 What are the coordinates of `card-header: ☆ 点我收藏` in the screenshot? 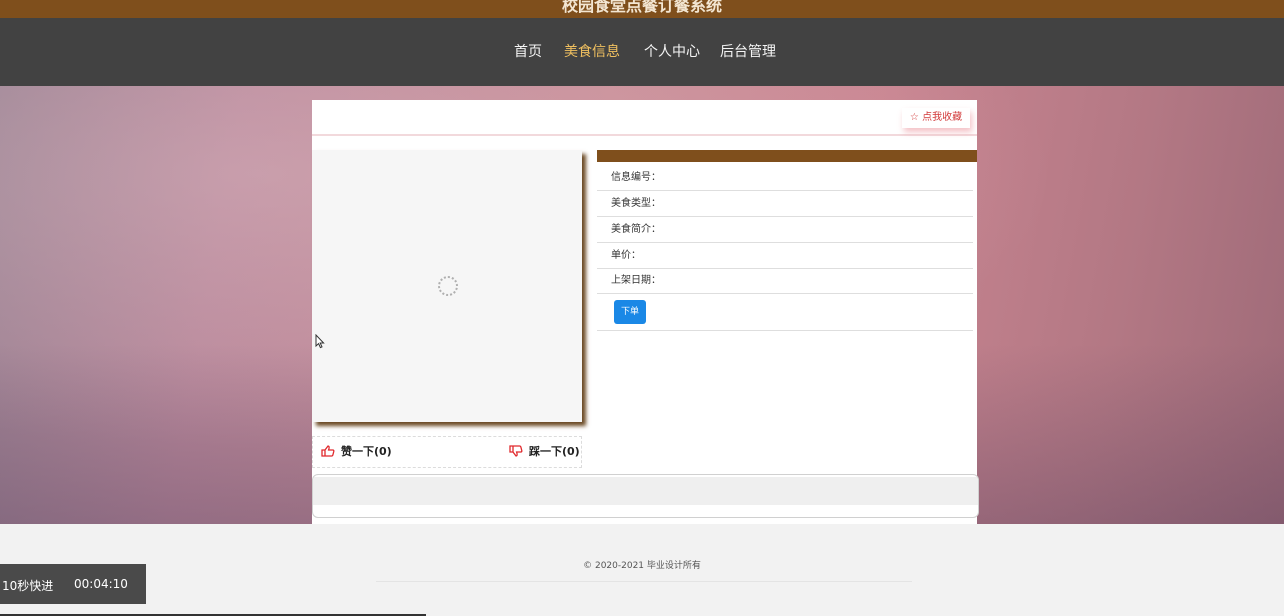 It's located at (644, 118).